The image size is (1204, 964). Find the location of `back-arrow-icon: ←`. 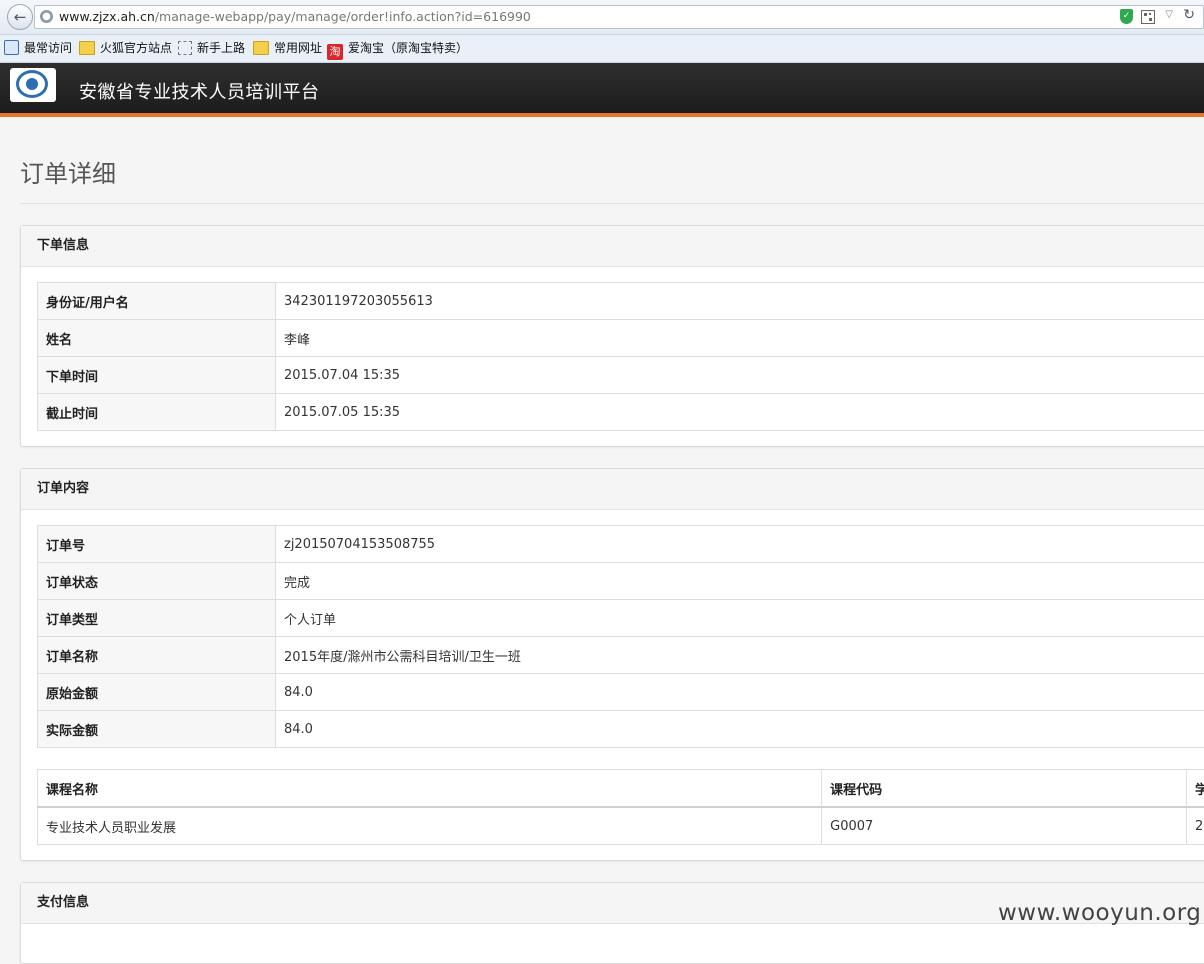

back-arrow-icon: ← is located at coordinates (20, 17).